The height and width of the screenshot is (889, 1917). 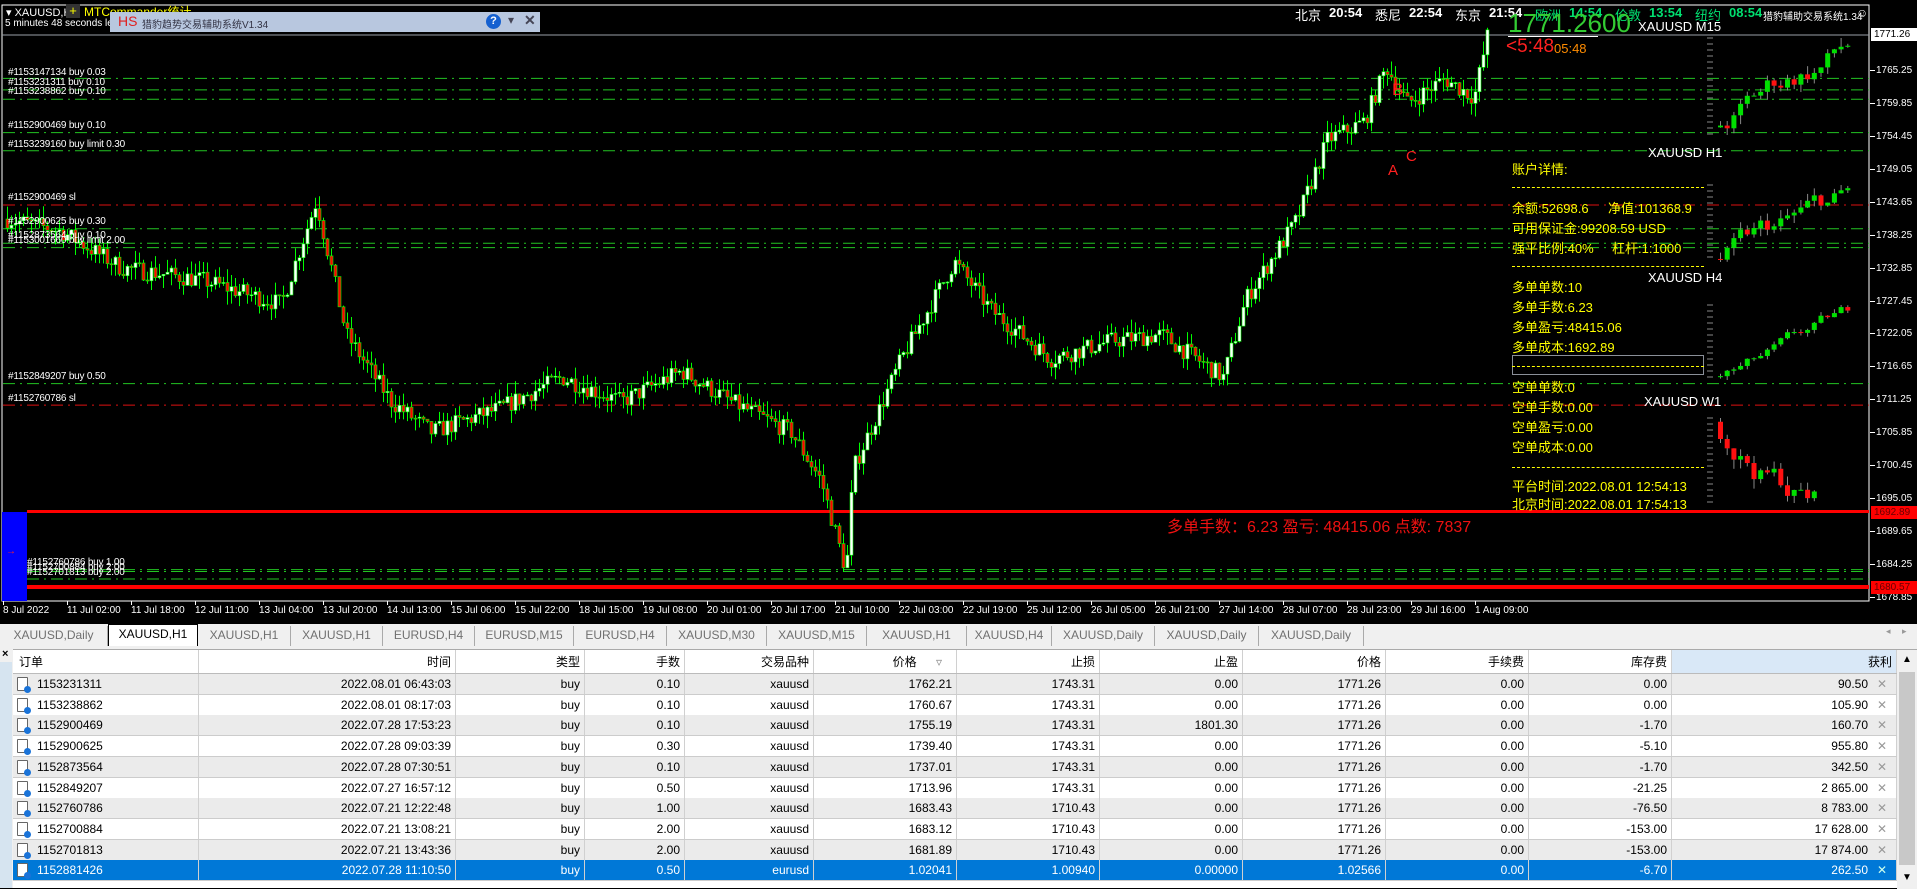 What do you see at coordinates (1009, 636) in the screenshot?
I see `tab-xauusd-h4: XAUUSD,H4` at bounding box center [1009, 636].